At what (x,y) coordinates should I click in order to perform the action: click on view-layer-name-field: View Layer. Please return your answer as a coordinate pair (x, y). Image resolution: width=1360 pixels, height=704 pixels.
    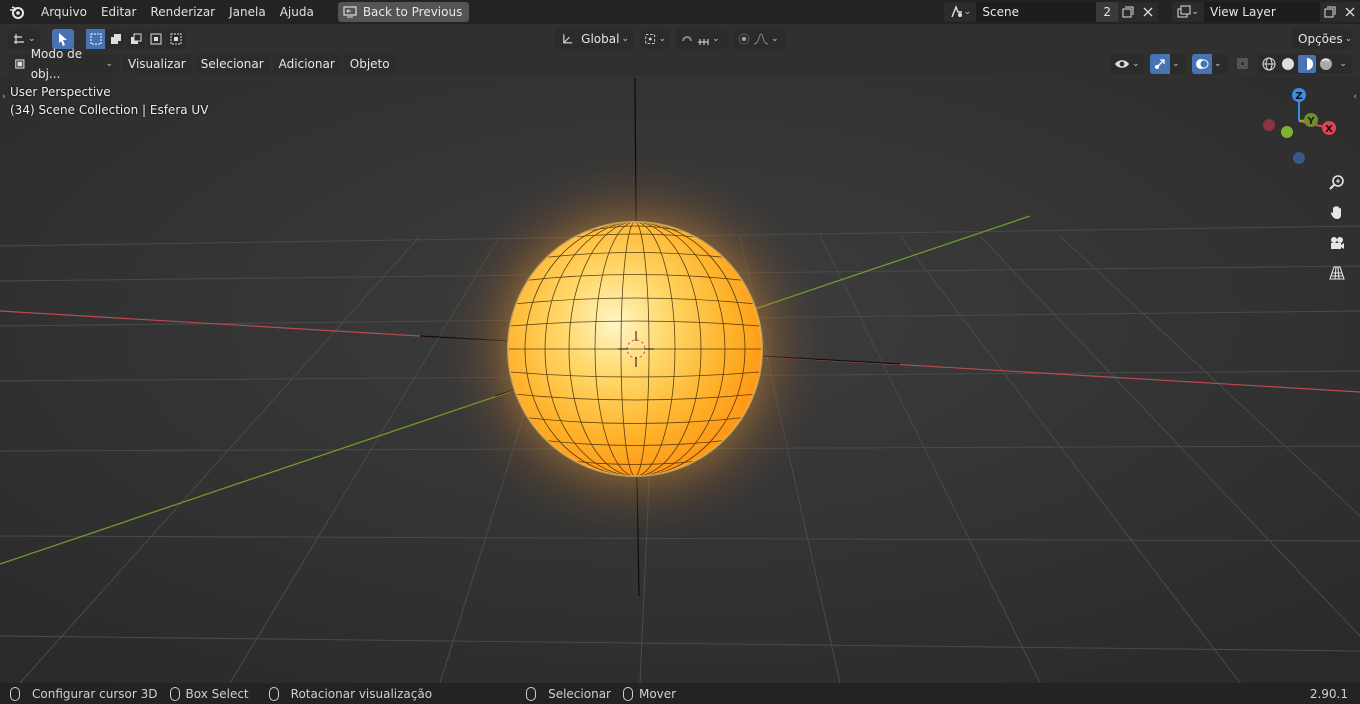
    Looking at the image, I should click on (1262, 12).